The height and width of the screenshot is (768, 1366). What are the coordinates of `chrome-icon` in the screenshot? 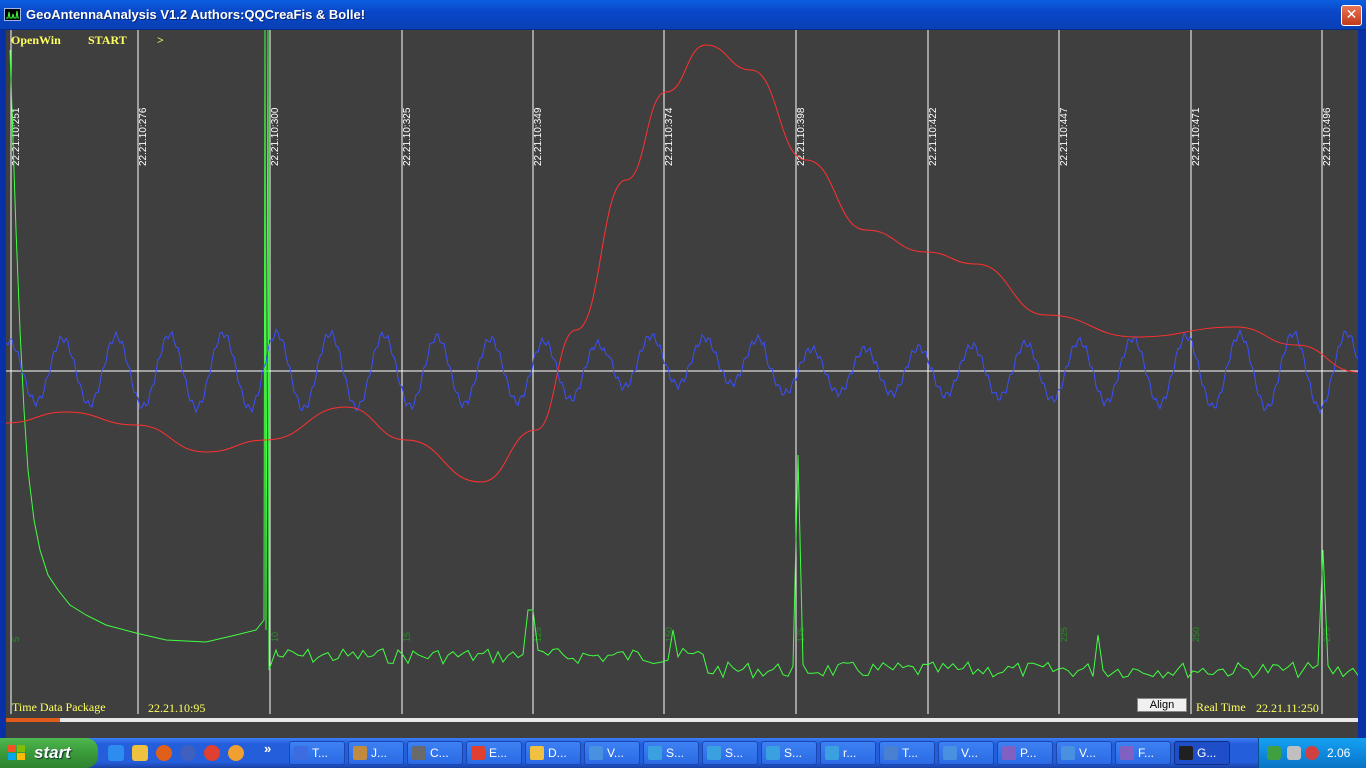 It's located at (212, 753).